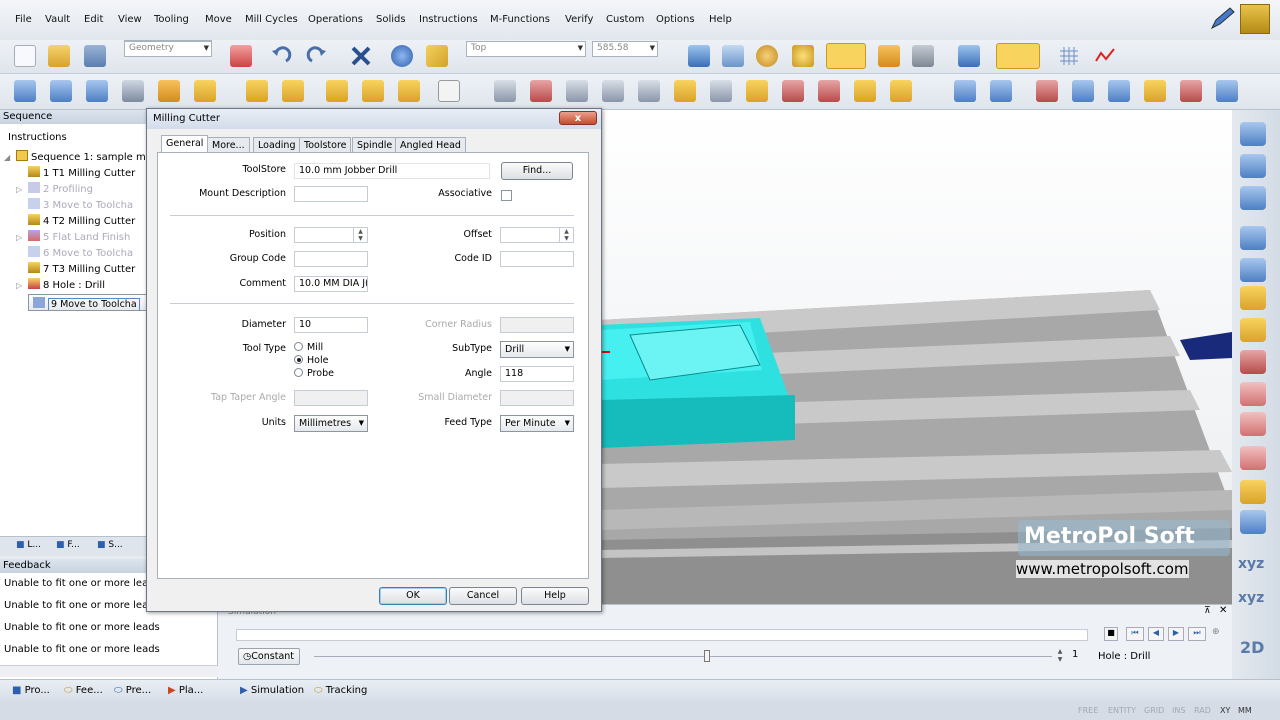  Describe the element at coordinates (373, 91) in the screenshot. I see `contour-icon` at that location.